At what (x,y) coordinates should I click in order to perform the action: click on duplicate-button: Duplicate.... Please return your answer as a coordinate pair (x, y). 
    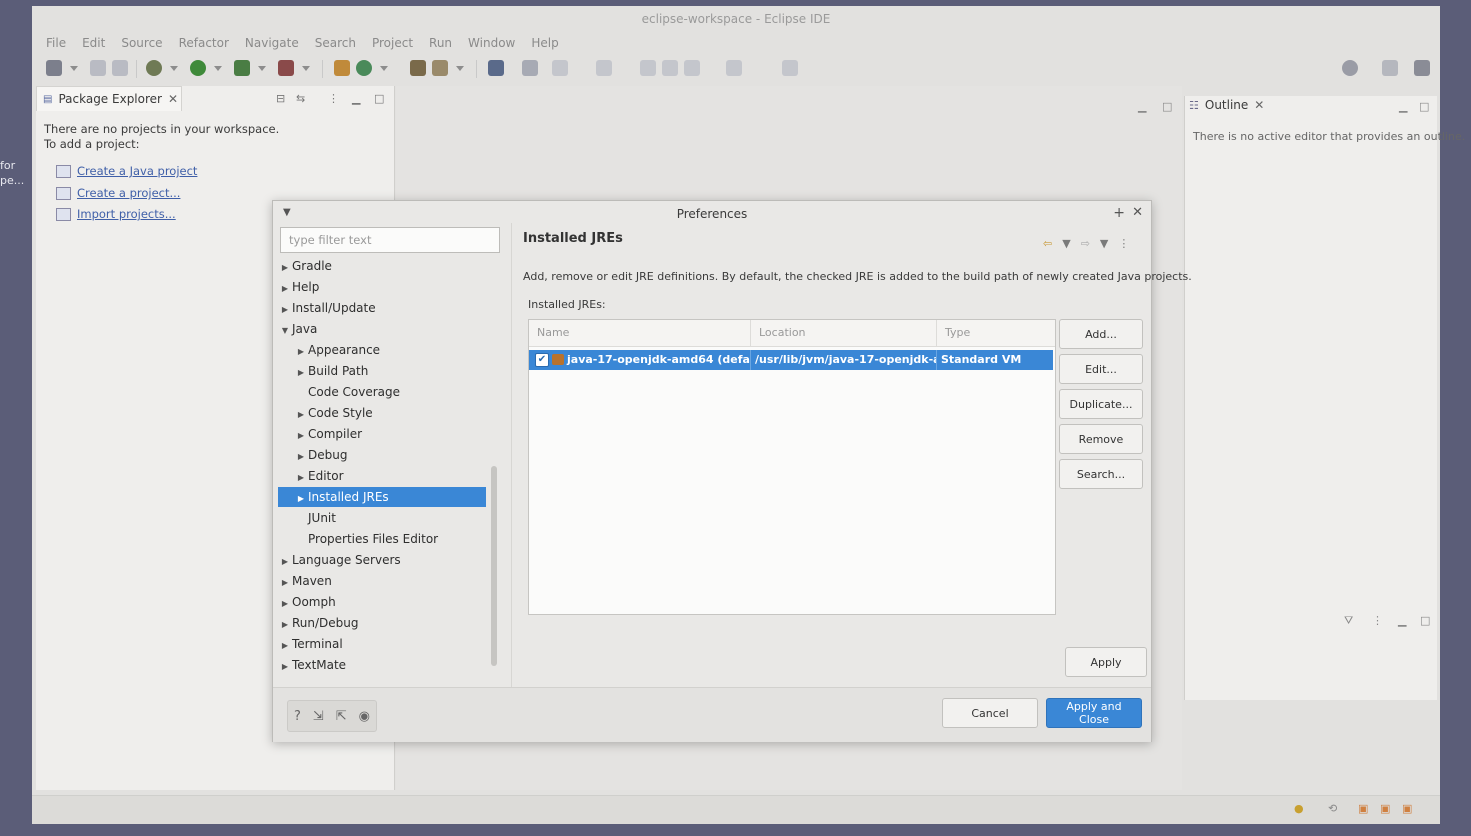
    Looking at the image, I should click on (1101, 404).